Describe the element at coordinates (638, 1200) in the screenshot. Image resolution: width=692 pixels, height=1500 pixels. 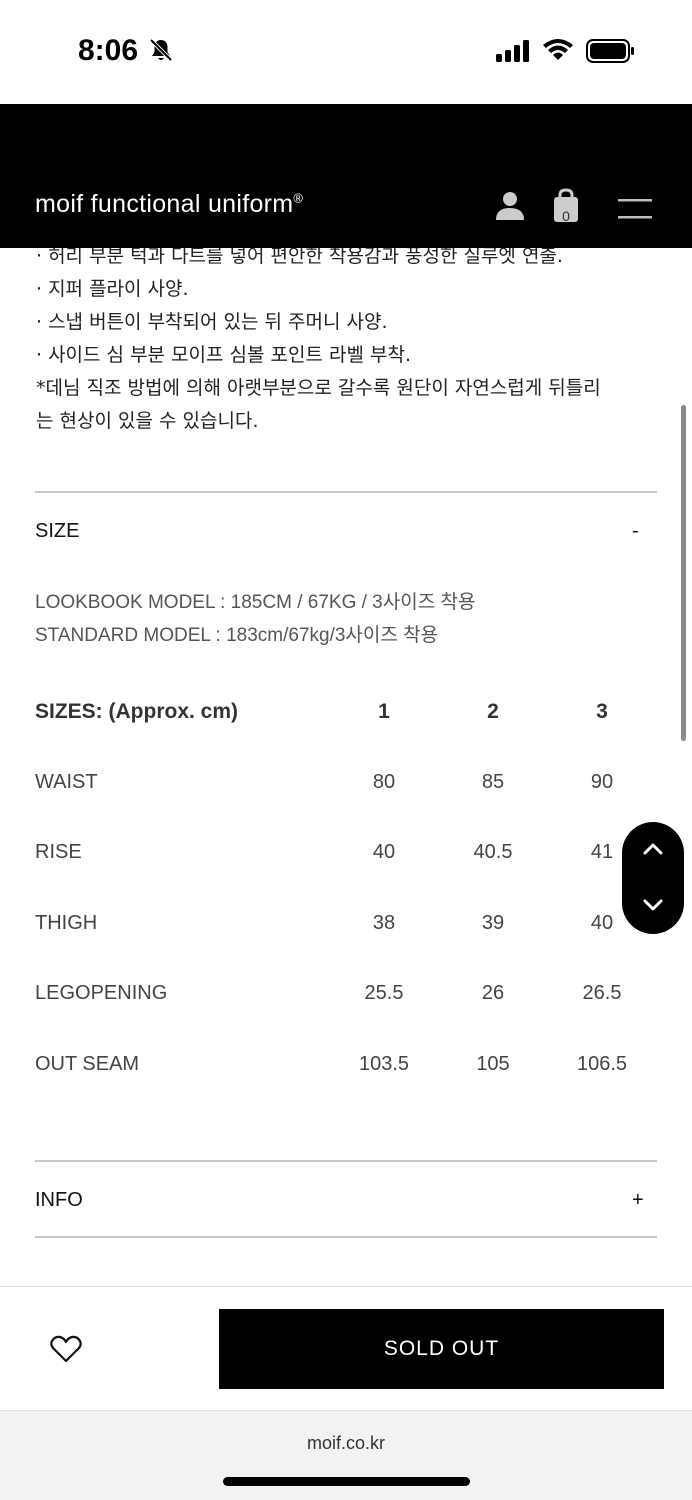
I see `info-section-toggle: +` at that location.